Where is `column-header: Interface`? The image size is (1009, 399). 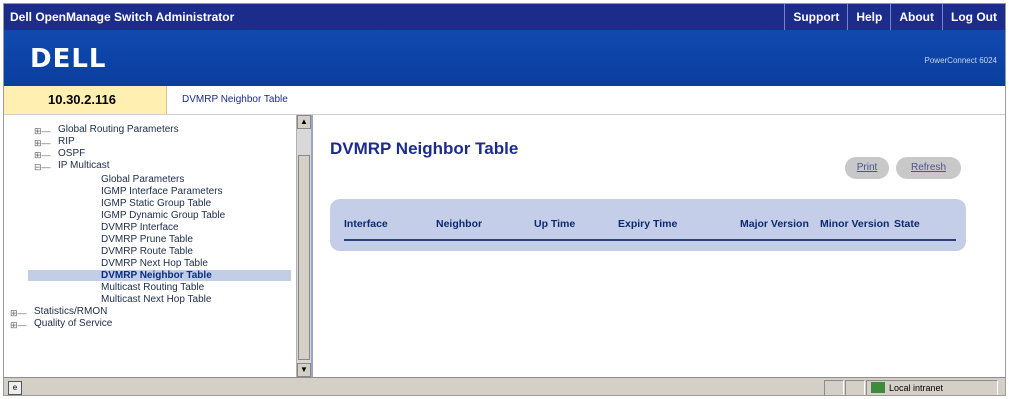
column-header: Interface is located at coordinates (366, 224).